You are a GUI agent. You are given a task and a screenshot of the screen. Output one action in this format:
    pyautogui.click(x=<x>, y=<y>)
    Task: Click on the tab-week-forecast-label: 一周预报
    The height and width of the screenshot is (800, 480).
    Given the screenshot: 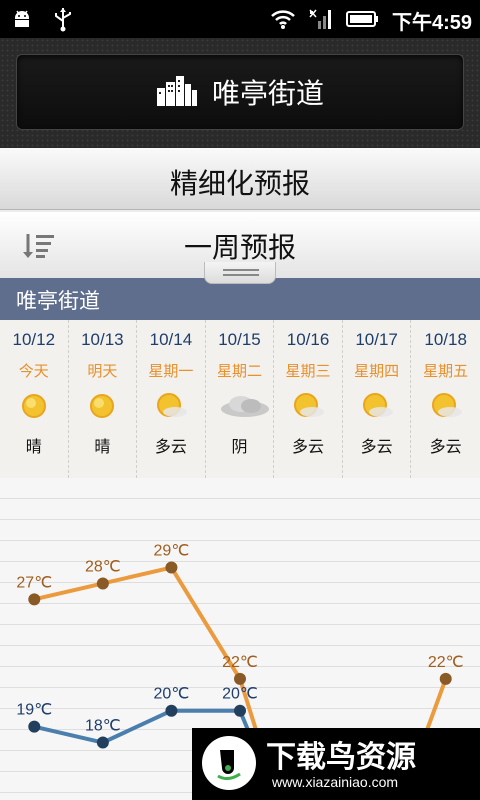 What is the action you would take?
    pyautogui.click(x=239, y=247)
    